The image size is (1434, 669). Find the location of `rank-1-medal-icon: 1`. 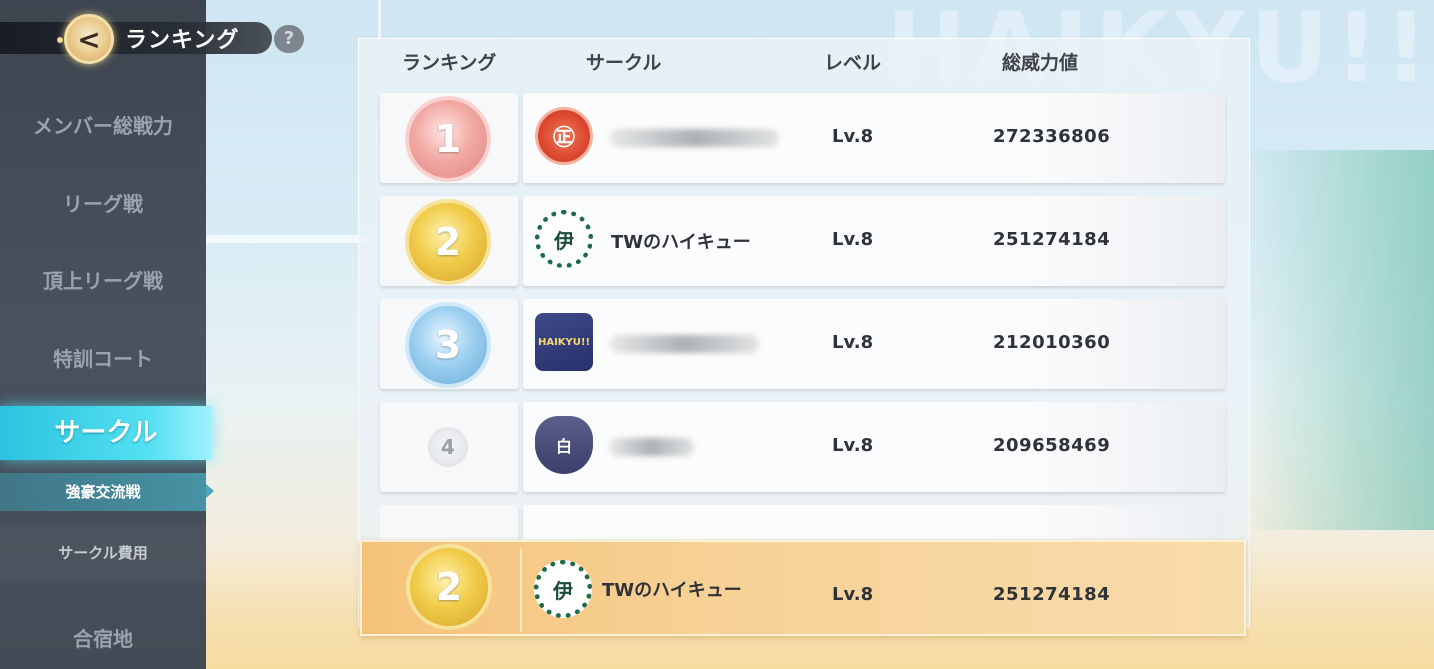

rank-1-medal-icon: 1 is located at coordinates (448, 139).